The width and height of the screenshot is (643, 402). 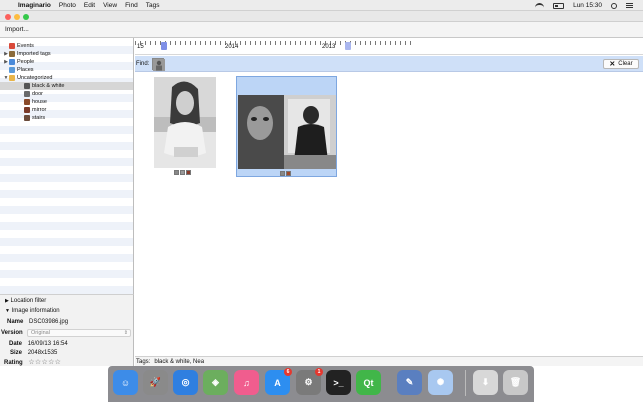 What do you see at coordinates (25, 46) in the screenshot?
I see `tag-tree-item-label: Events` at bounding box center [25, 46].